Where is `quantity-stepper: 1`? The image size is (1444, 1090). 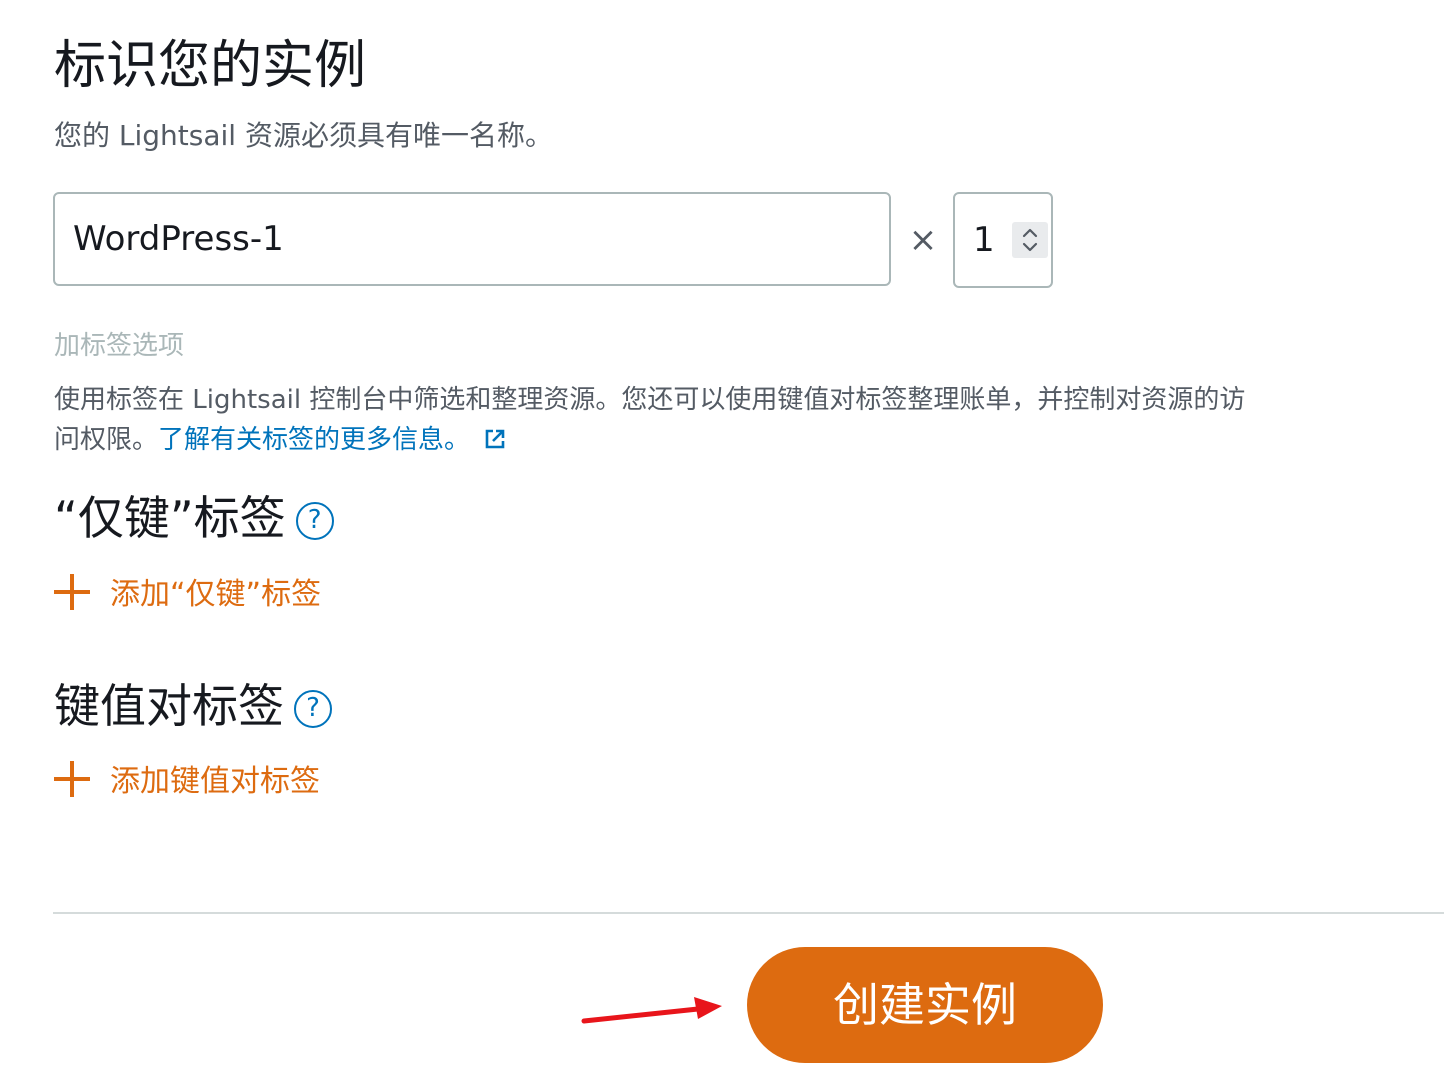 quantity-stepper: 1 is located at coordinates (1003, 240).